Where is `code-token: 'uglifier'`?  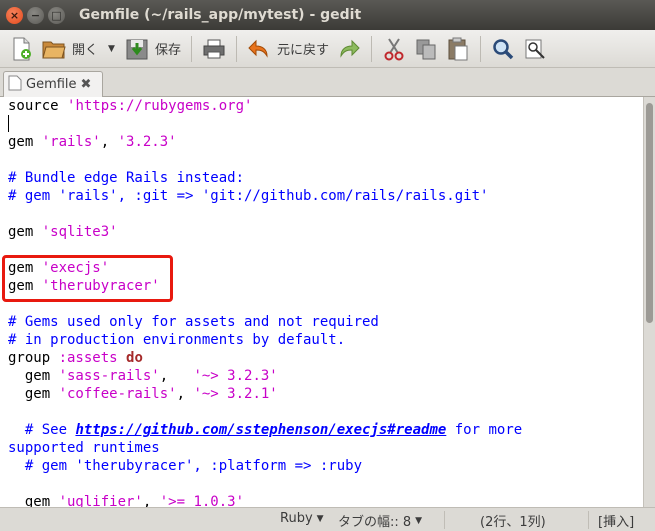 code-token: 'uglifier' is located at coordinates (100, 500).